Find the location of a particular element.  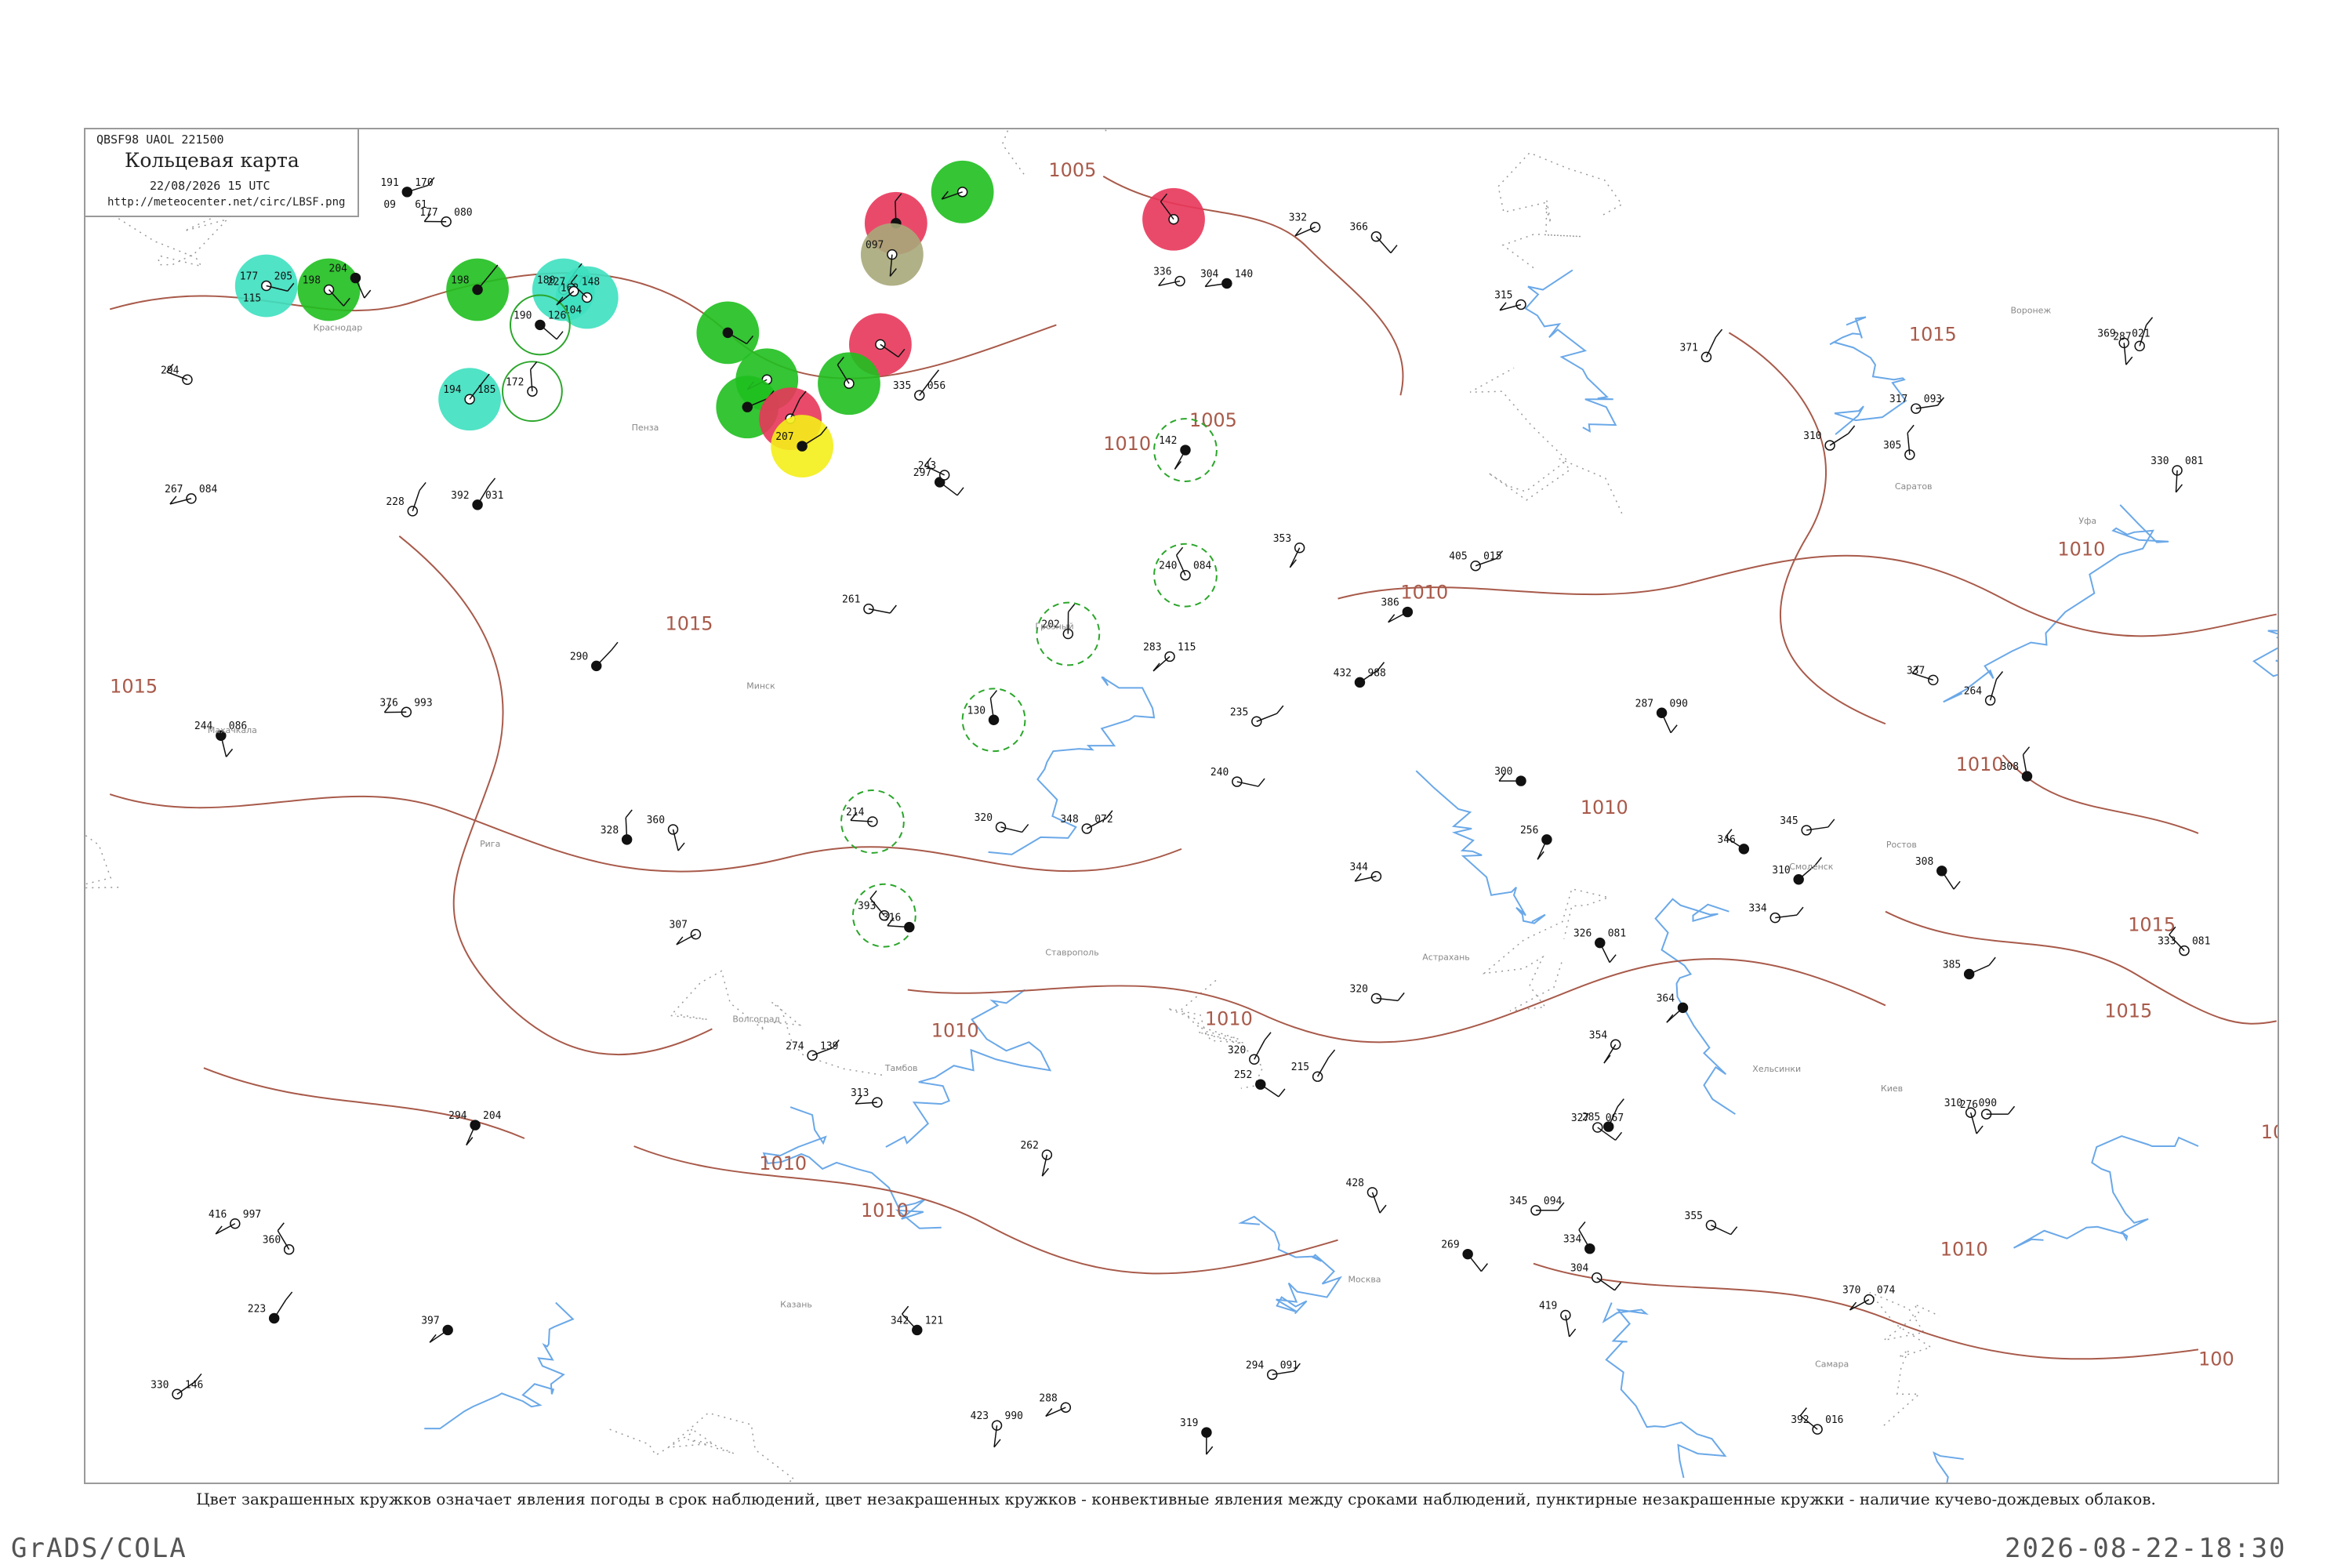

station-plot: 346 is located at coordinates (1734, 842).